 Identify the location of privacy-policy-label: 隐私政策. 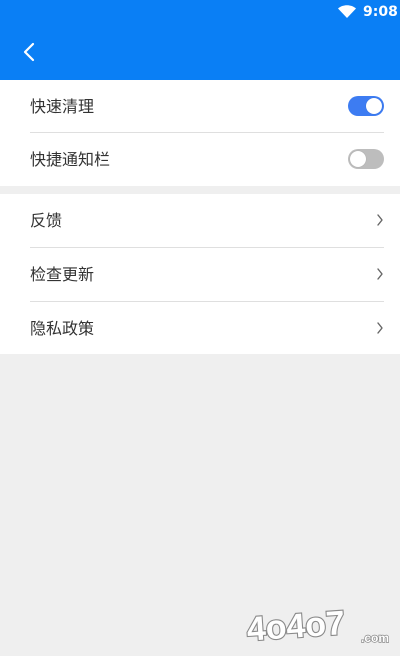
(62, 328).